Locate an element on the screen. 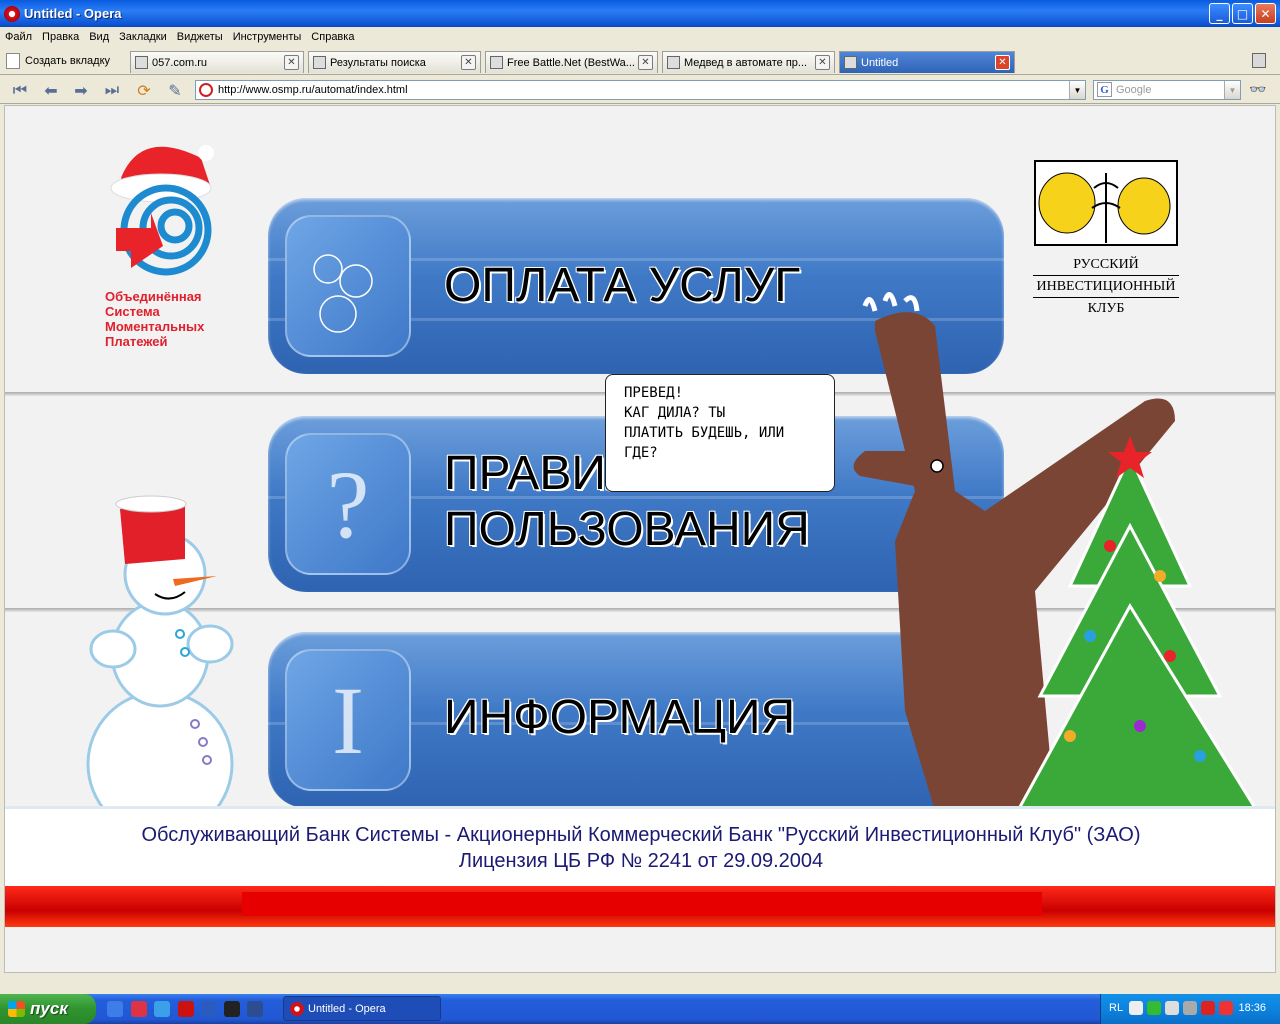  menu-tools: Инструменты is located at coordinates (267, 37).